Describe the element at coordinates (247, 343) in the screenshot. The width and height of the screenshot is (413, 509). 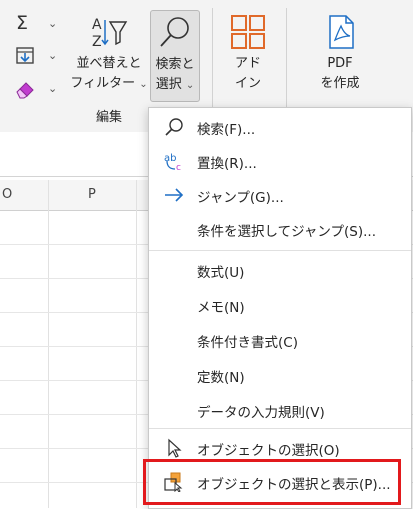
I see `menu-item-label: 条件付き書式(C)` at that location.